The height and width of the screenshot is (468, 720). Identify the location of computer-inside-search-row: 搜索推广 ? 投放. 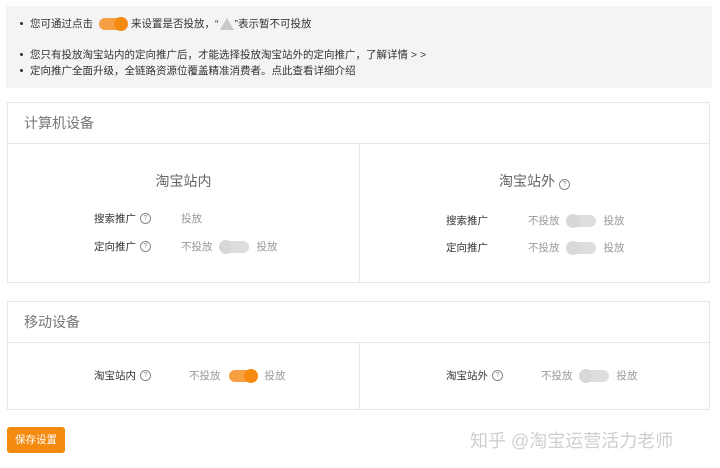
(148, 218).